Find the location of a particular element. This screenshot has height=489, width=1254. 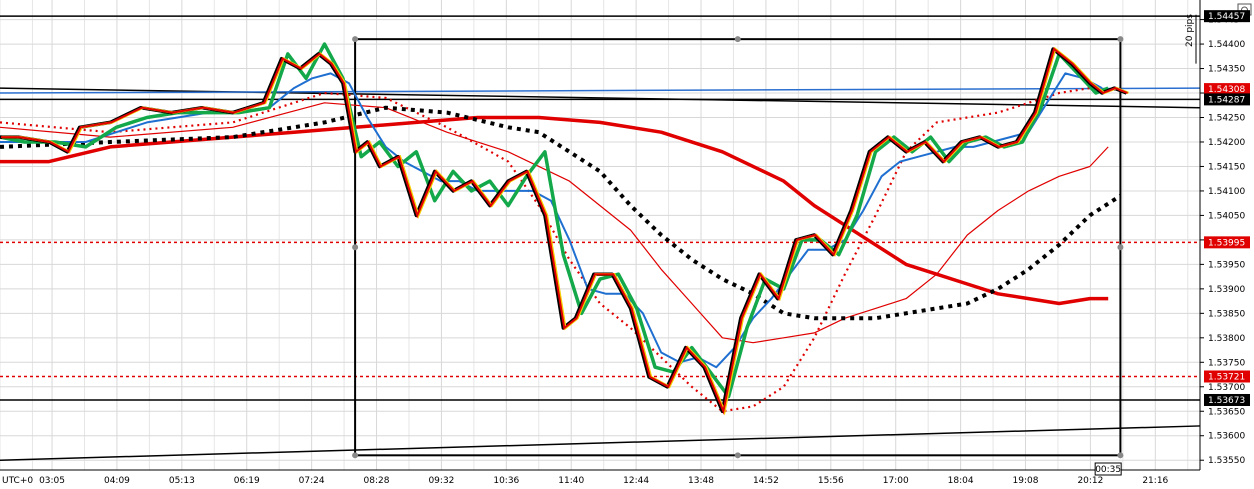

y-tick-label: 1.53850 is located at coordinates (1226, 314).